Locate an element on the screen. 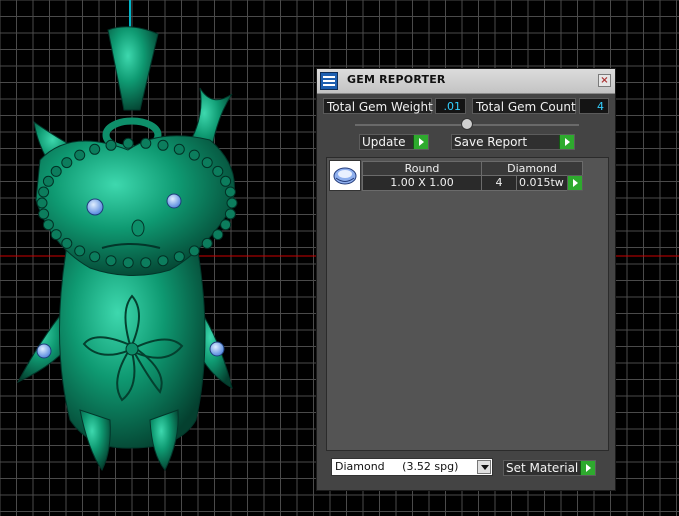 This screenshot has height=516, width=679. report-slider-knob is located at coordinates (467, 124).